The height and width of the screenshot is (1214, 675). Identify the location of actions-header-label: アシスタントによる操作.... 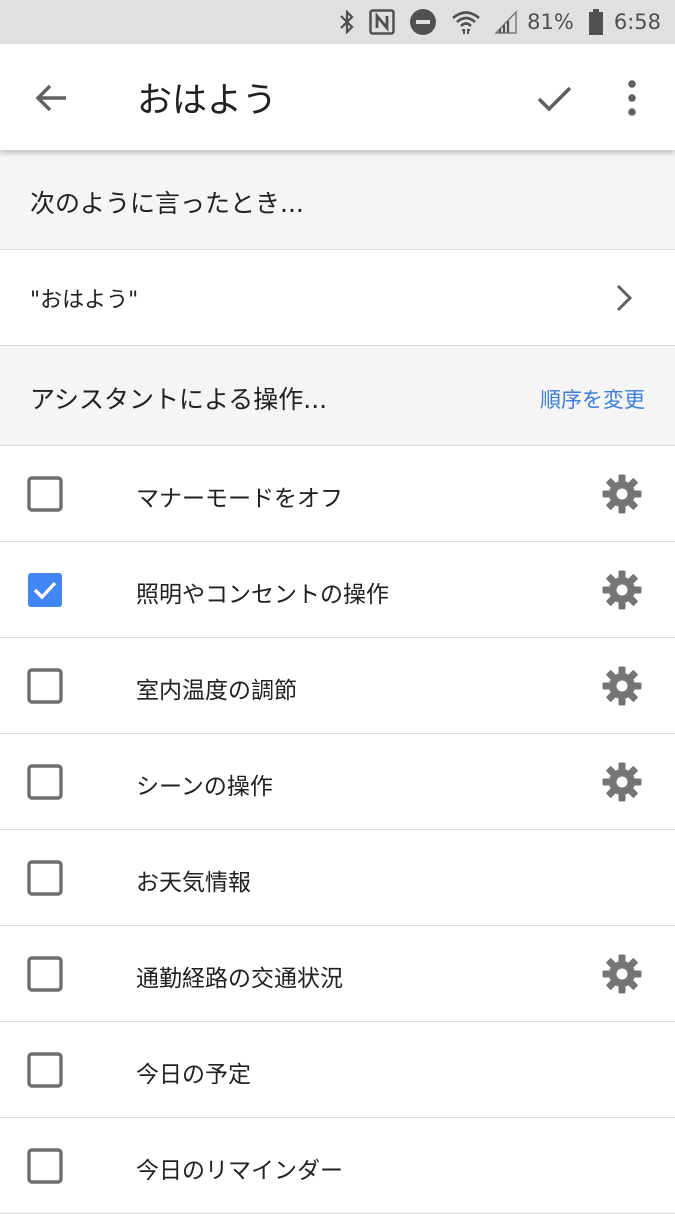
(179, 399).